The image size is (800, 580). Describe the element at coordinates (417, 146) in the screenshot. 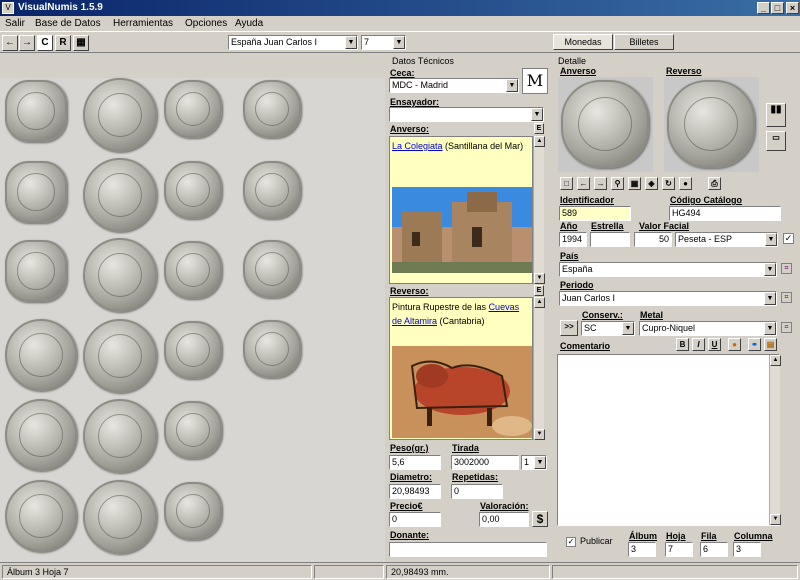

I see `anverso-link: La Colegiata` at that location.